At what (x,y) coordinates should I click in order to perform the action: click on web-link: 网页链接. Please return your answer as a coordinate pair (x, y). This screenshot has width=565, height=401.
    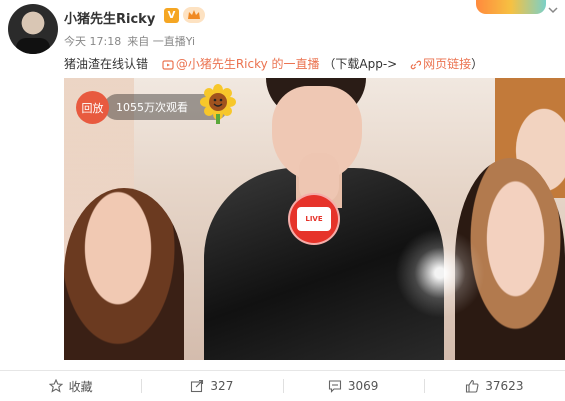
    Looking at the image, I should click on (447, 64).